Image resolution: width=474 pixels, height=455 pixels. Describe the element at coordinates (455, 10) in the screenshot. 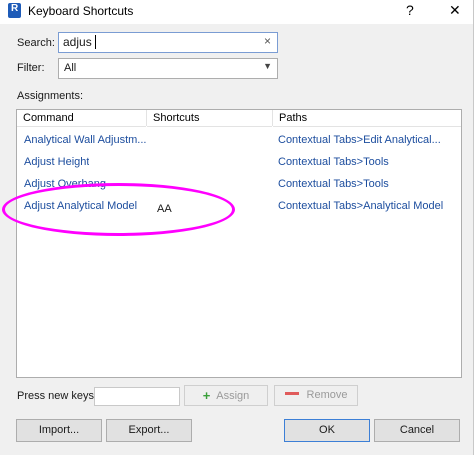

I see `close-button: ✕` at that location.